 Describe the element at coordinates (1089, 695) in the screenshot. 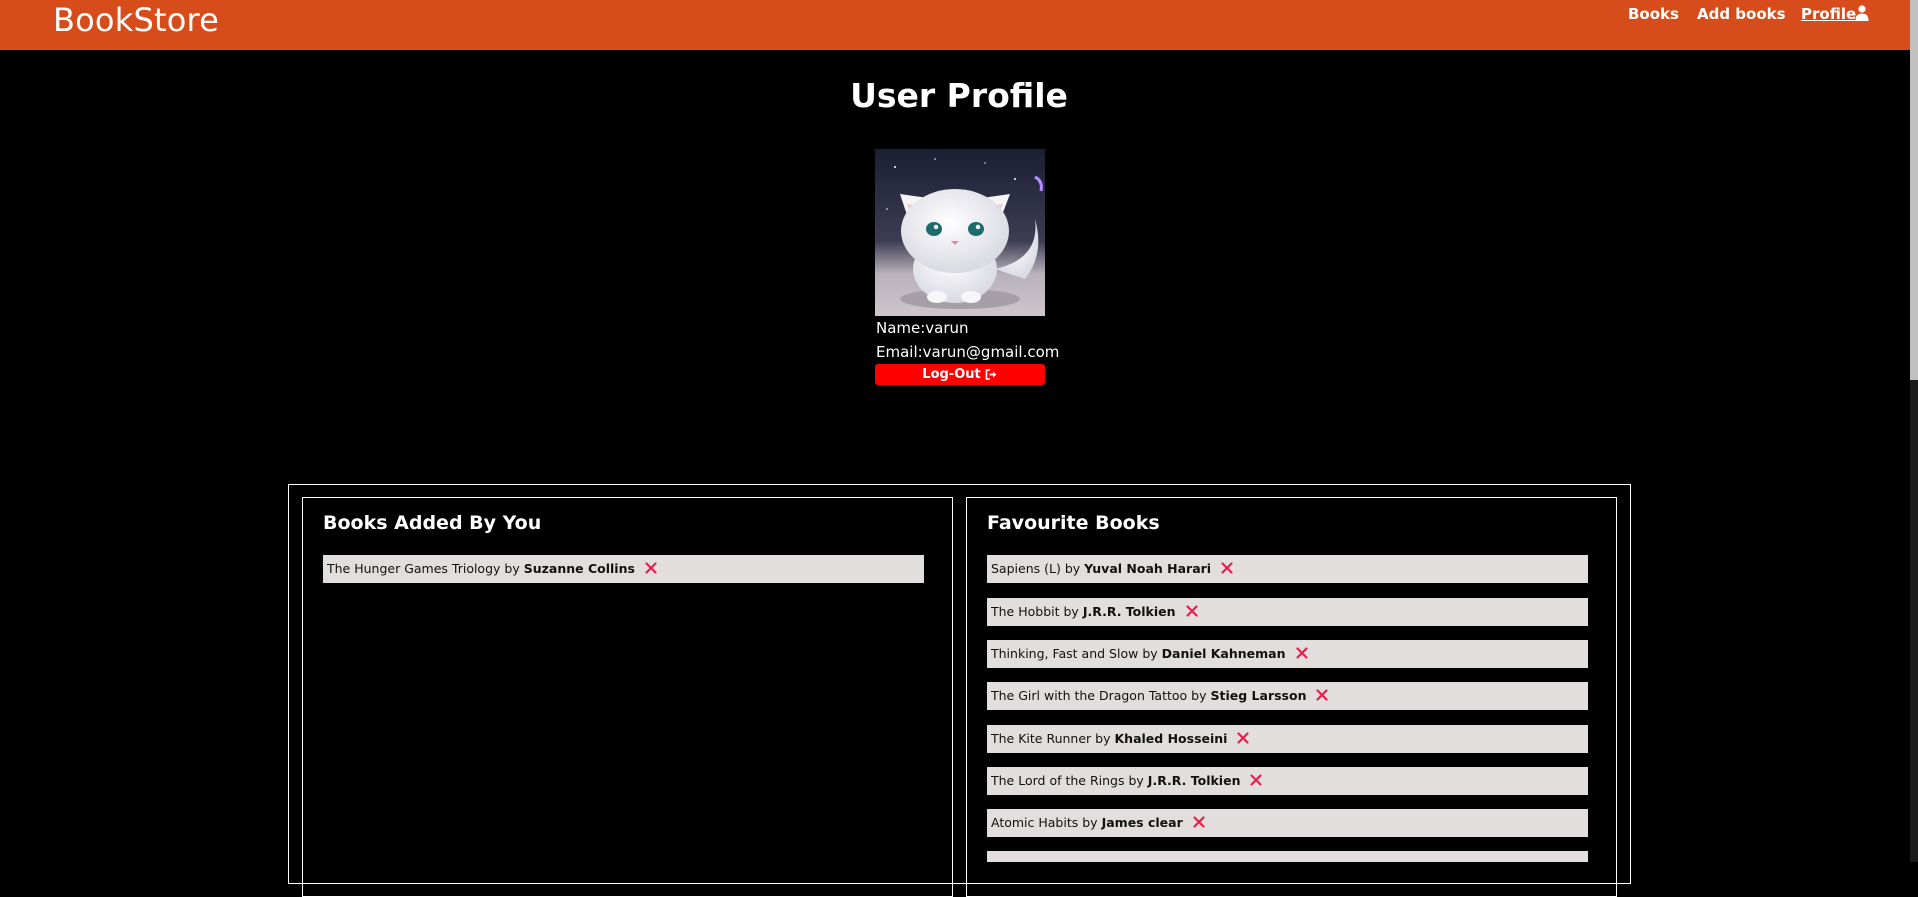

I see `book-title: The Girl with the Dragon Tattoo` at that location.